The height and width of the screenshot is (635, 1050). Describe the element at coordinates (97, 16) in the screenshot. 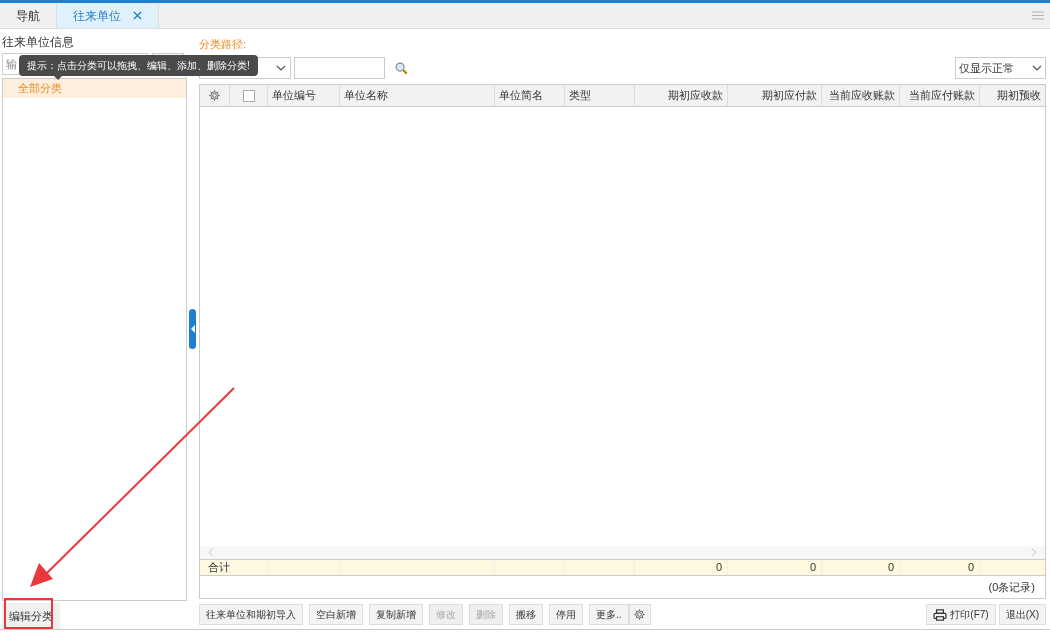

I see `tab-label: 往来单位` at that location.